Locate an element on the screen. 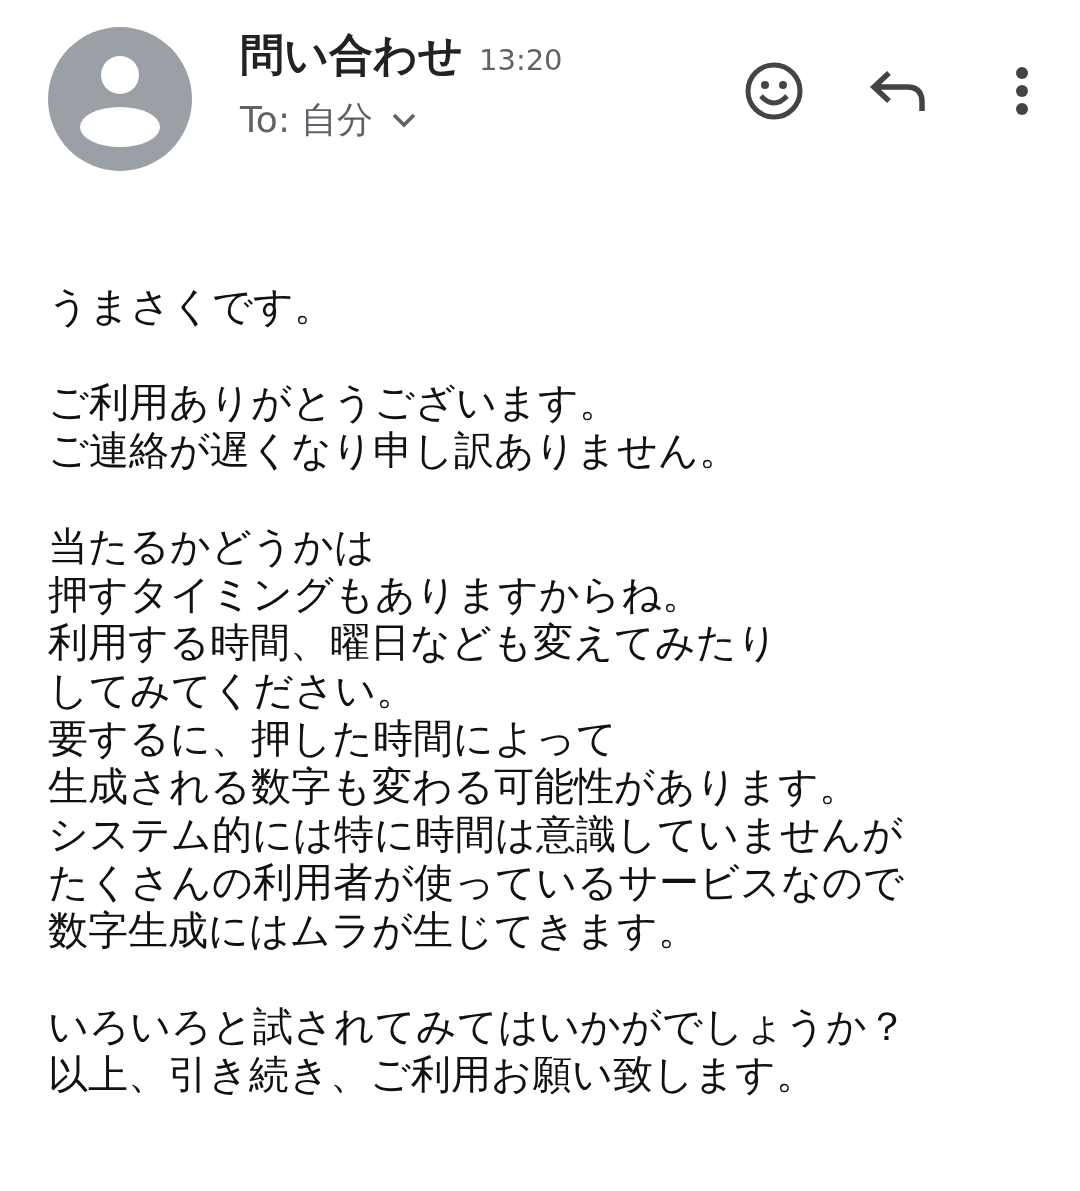 Image resolution: width=1080 pixels, height=1191 pixels. message-line: 要するに、押した時間によって is located at coordinates (332, 738).